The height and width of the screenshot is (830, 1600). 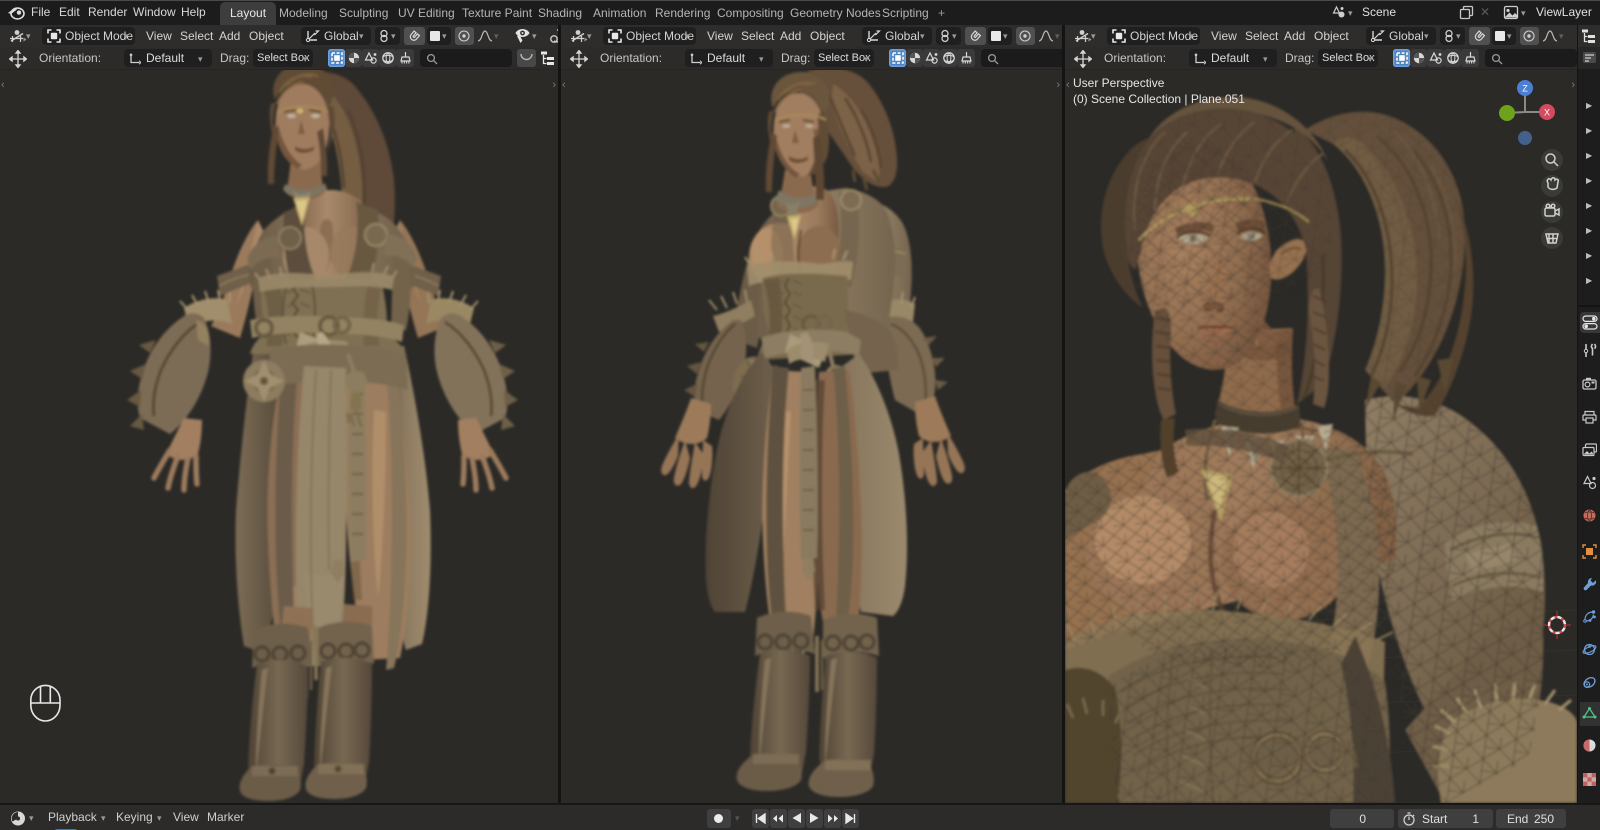 I want to click on svg-text:(0) Scene Collection | Plane.0: (0) Scene Collection | Plane.051, so click(x=1159, y=99).